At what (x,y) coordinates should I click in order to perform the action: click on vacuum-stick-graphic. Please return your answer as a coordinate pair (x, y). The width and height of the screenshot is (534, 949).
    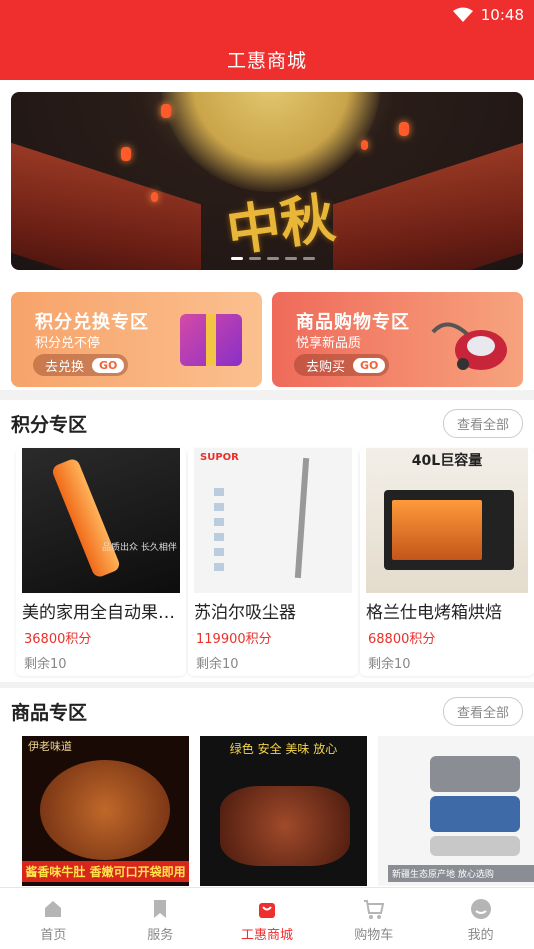
    Looking at the image, I should click on (302, 518).